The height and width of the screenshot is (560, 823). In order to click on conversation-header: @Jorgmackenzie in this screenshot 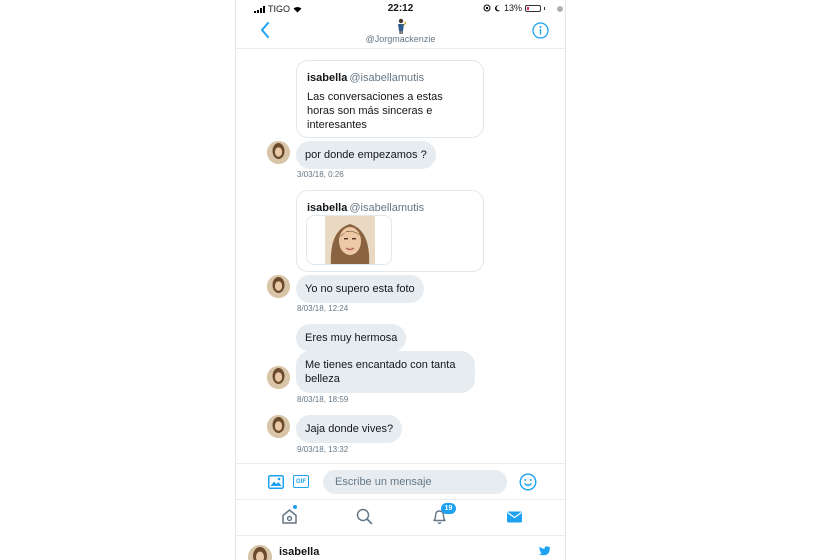, I will do `click(400, 32)`.